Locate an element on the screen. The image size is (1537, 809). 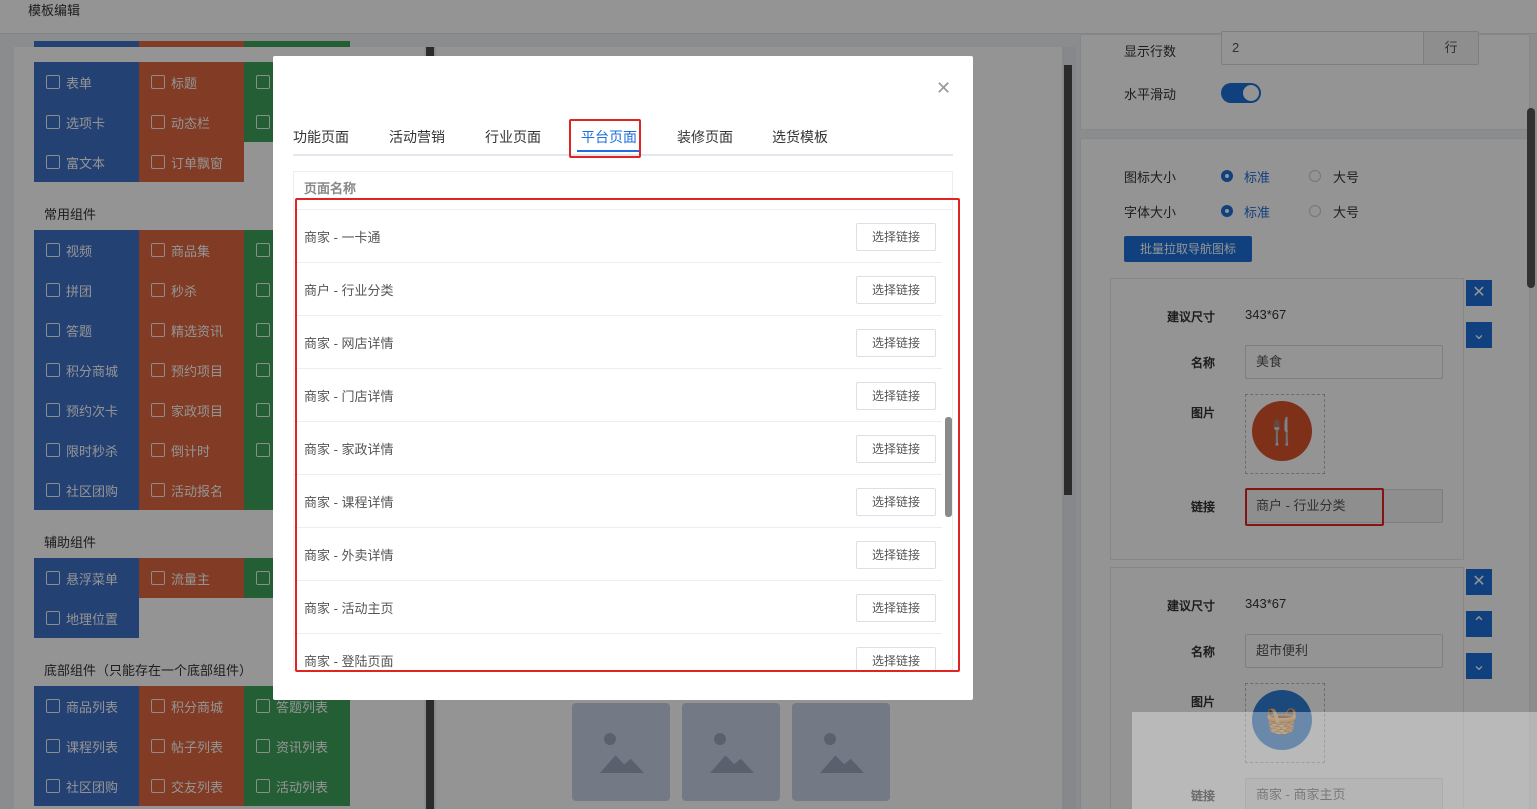
tab-marketing: 活动营销 is located at coordinates (417, 137).